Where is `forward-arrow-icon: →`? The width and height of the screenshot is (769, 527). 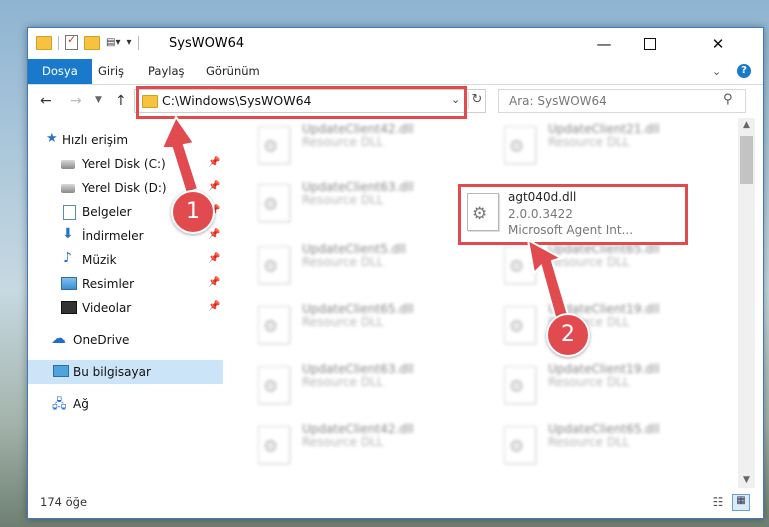
forward-arrow-icon: → is located at coordinates (76, 101).